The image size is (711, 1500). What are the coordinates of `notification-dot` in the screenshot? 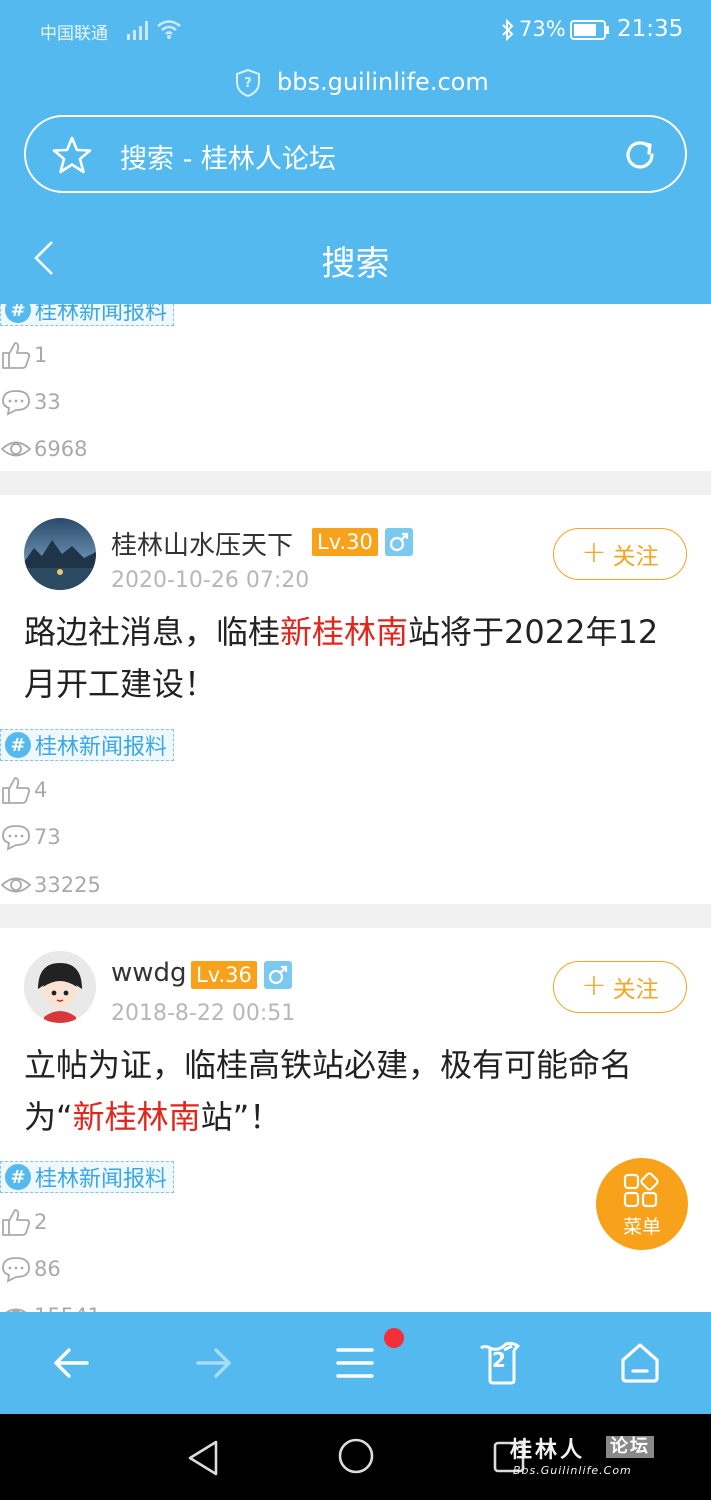 It's located at (394, 1338).